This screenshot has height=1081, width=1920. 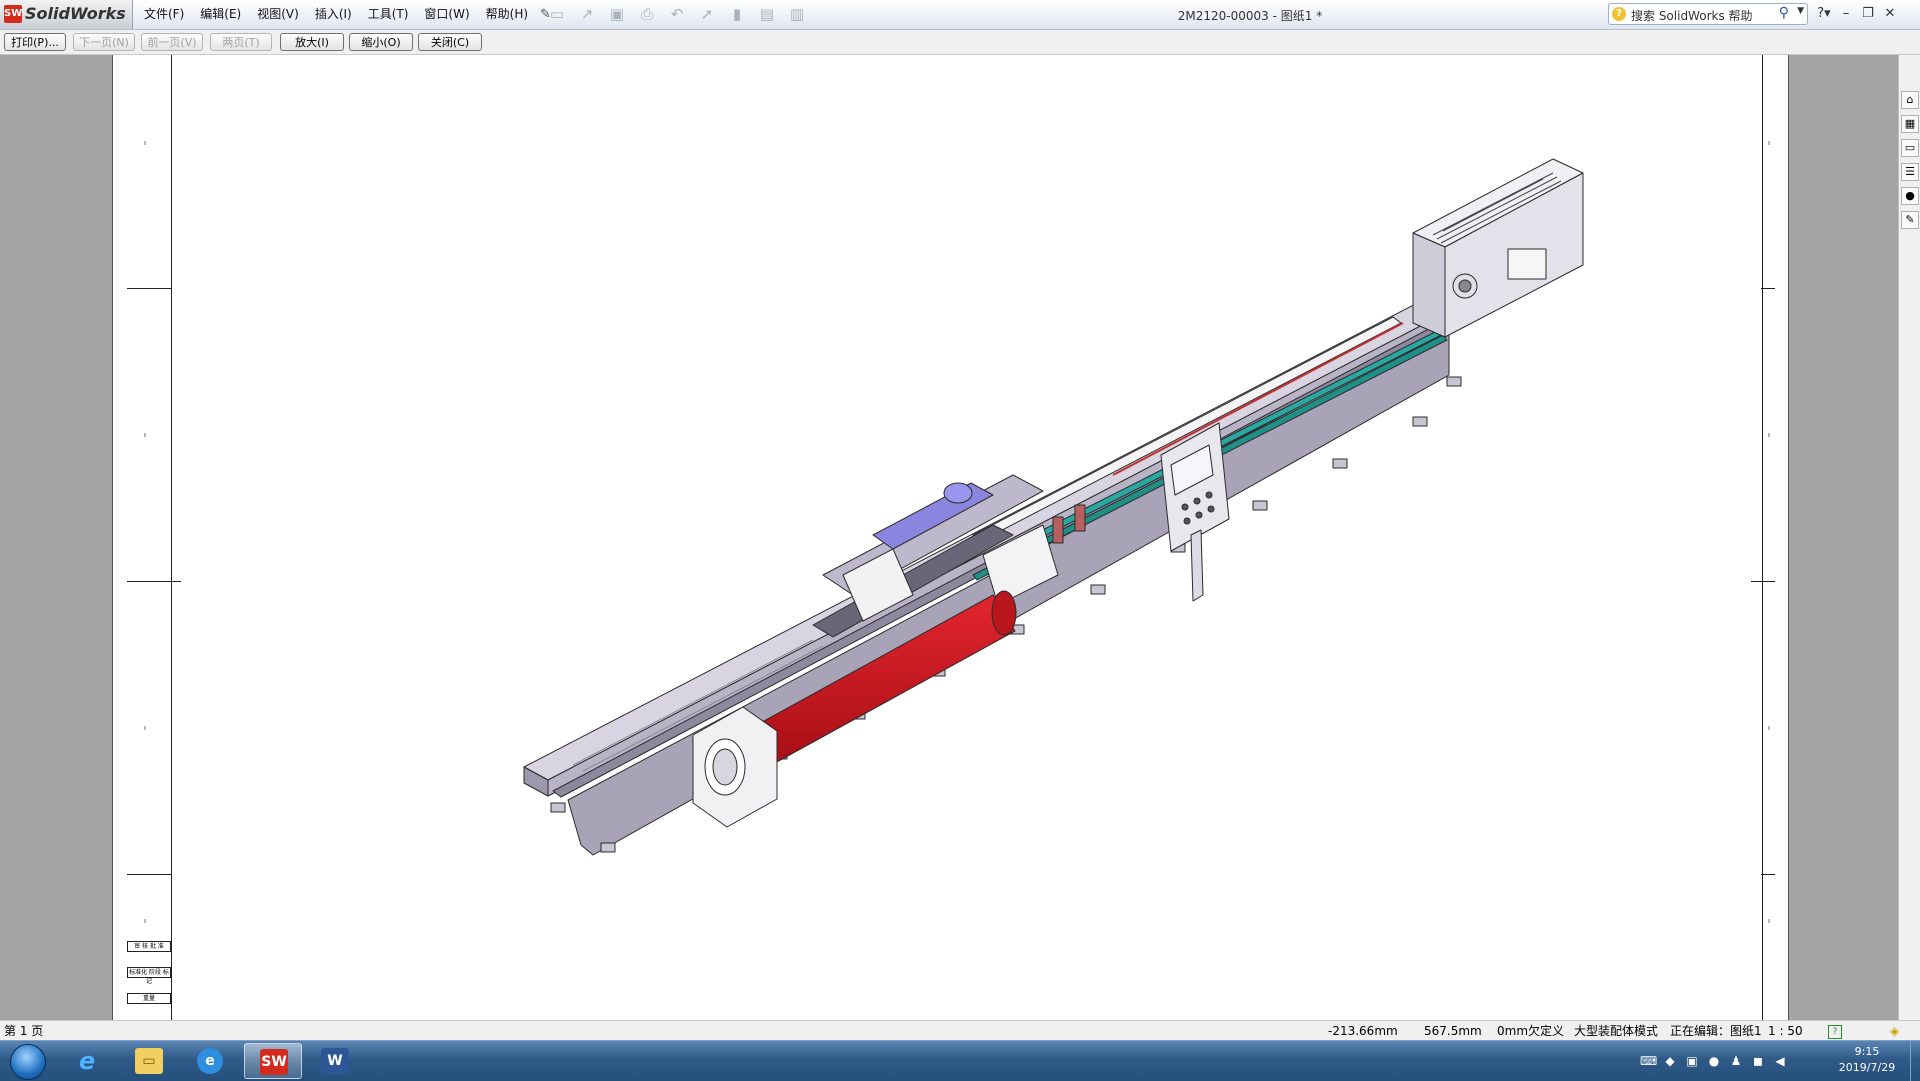 What do you see at coordinates (617, 14) in the screenshot?
I see `save-icon: ▣` at bounding box center [617, 14].